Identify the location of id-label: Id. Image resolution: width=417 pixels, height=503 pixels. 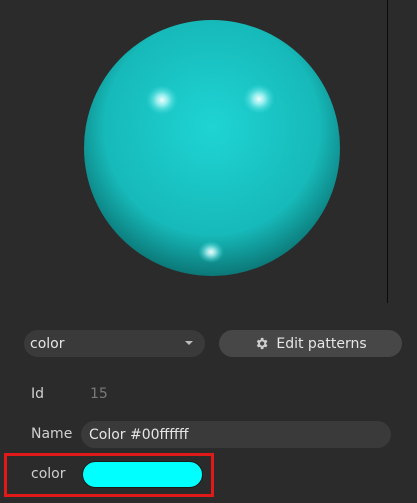
(38, 394).